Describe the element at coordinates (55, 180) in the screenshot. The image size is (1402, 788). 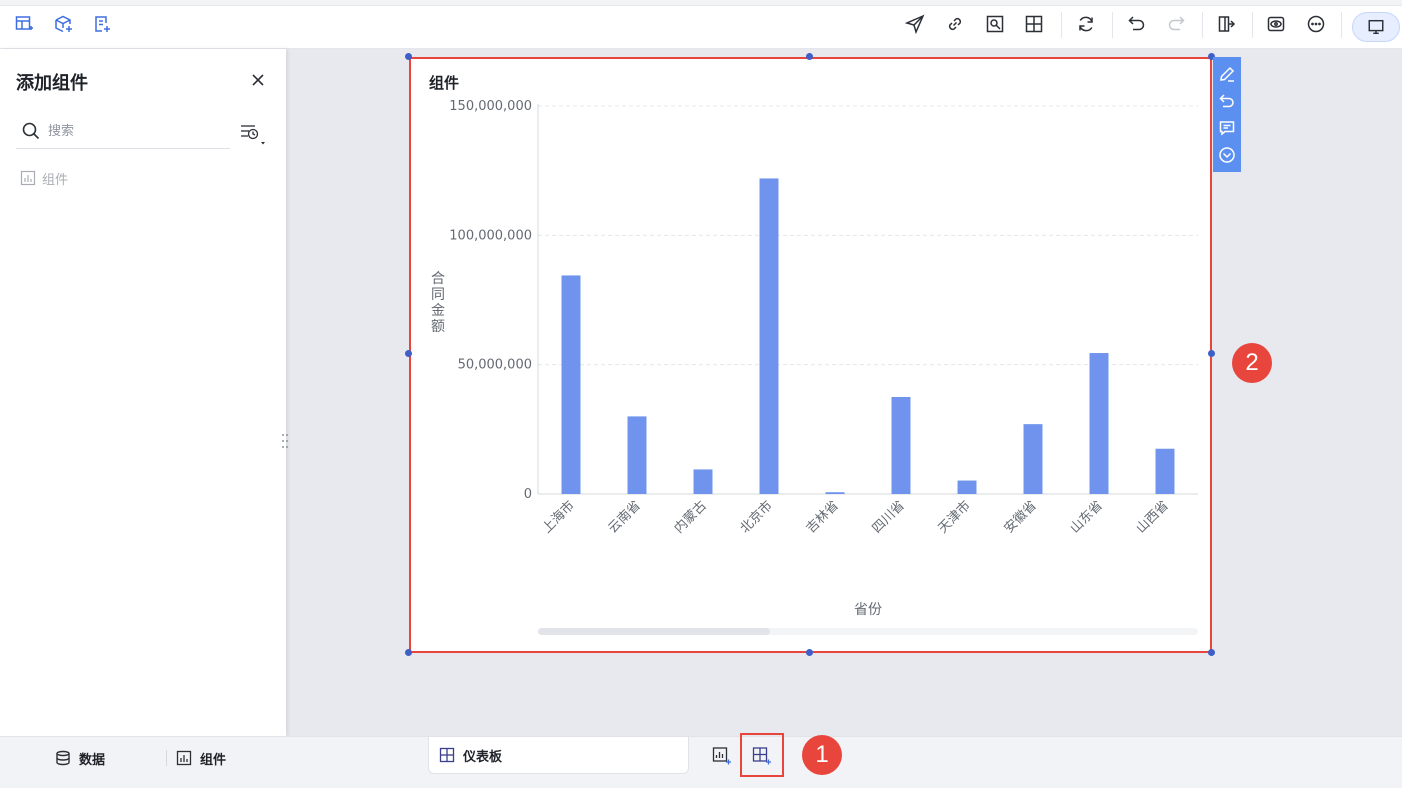
I see `tree-item-label: 组件` at that location.